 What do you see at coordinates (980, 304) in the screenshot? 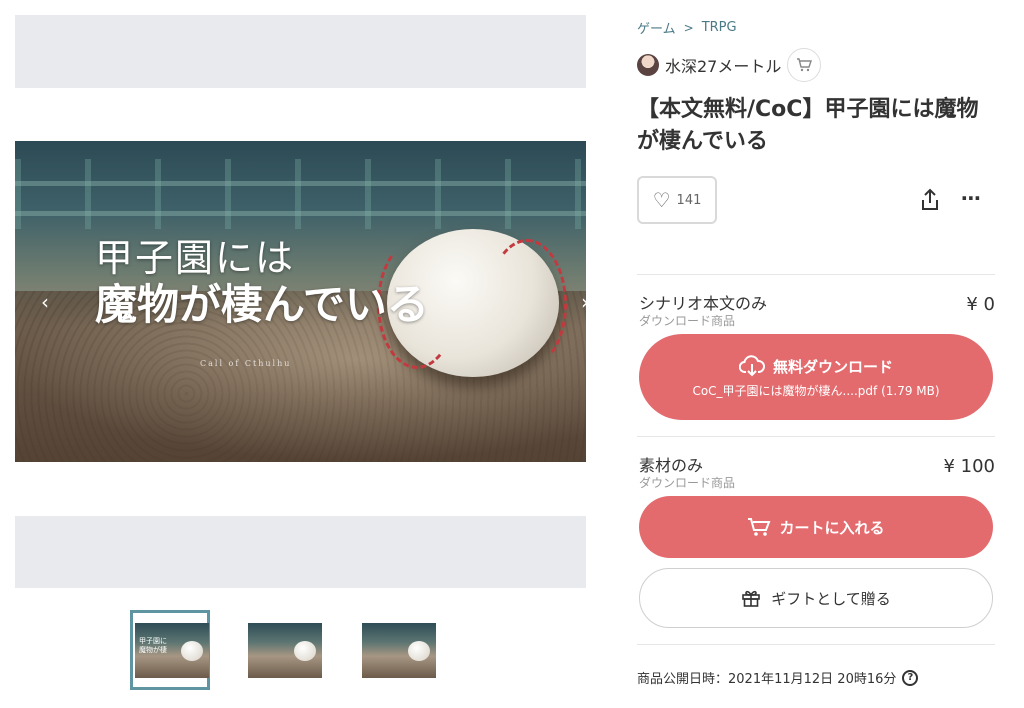
I see `variant-price: ¥ 0` at bounding box center [980, 304].